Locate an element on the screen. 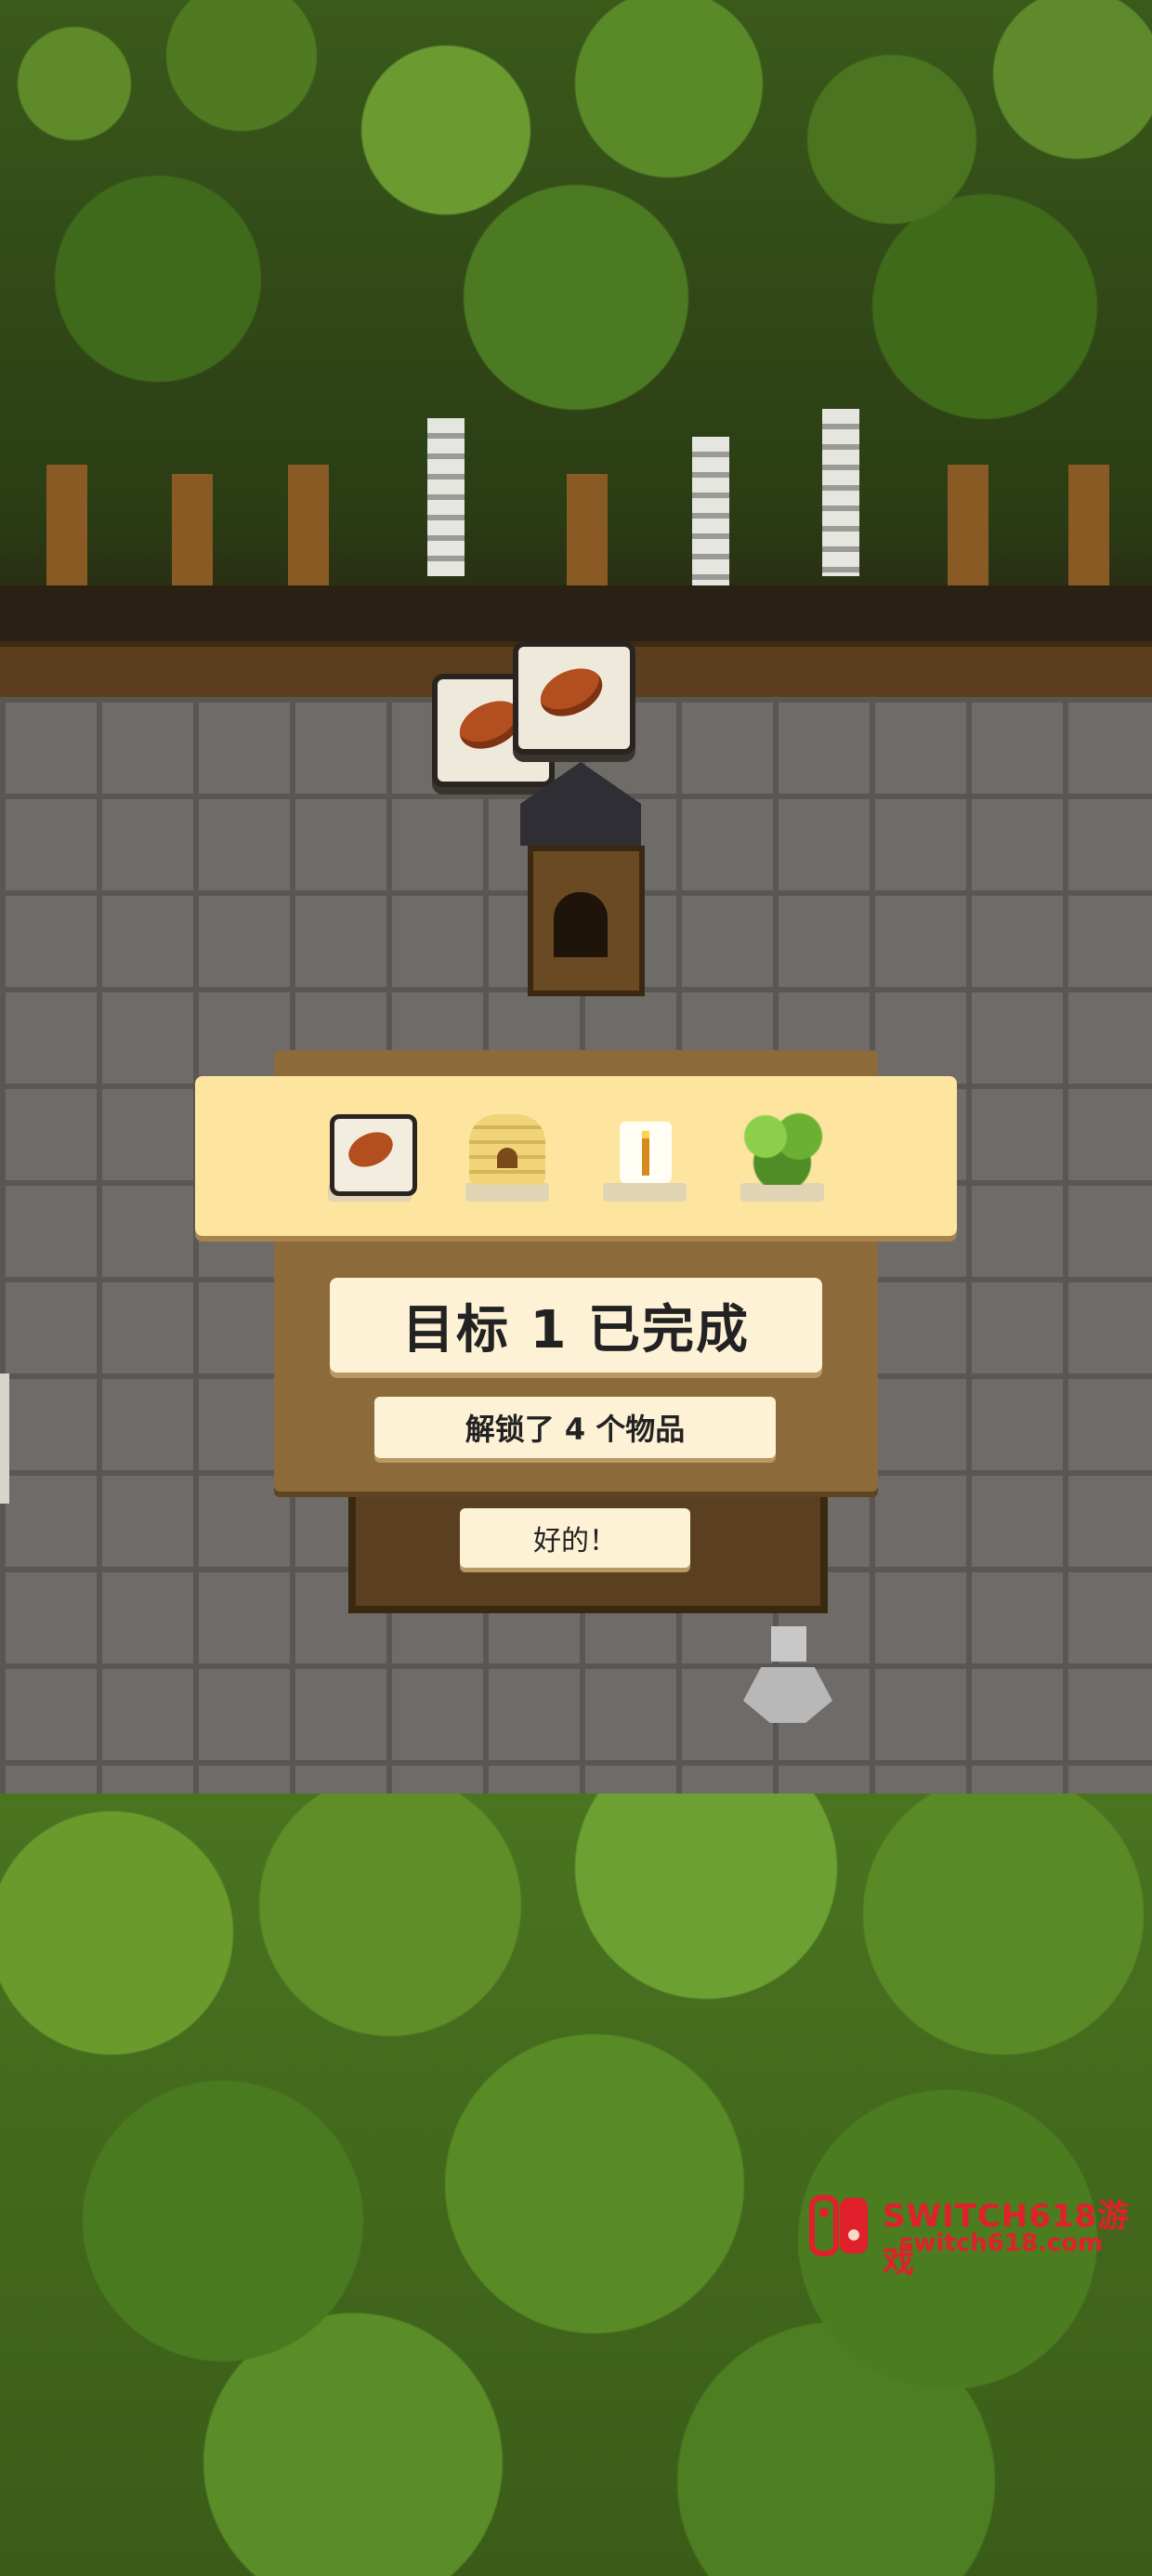 The width and height of the screenshot is (1152, 2576). candle-icon is located at coordinates (644, 1156).